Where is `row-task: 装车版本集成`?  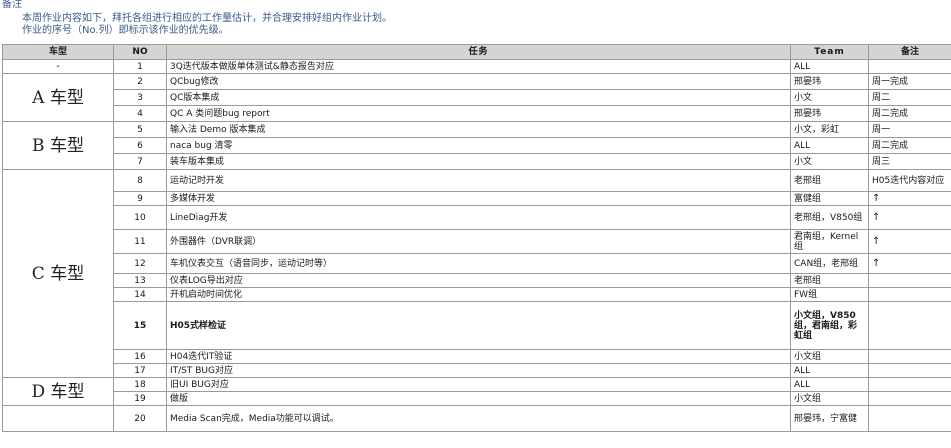 row-task: 装车版本集成 is located at coordinates (478, 161).